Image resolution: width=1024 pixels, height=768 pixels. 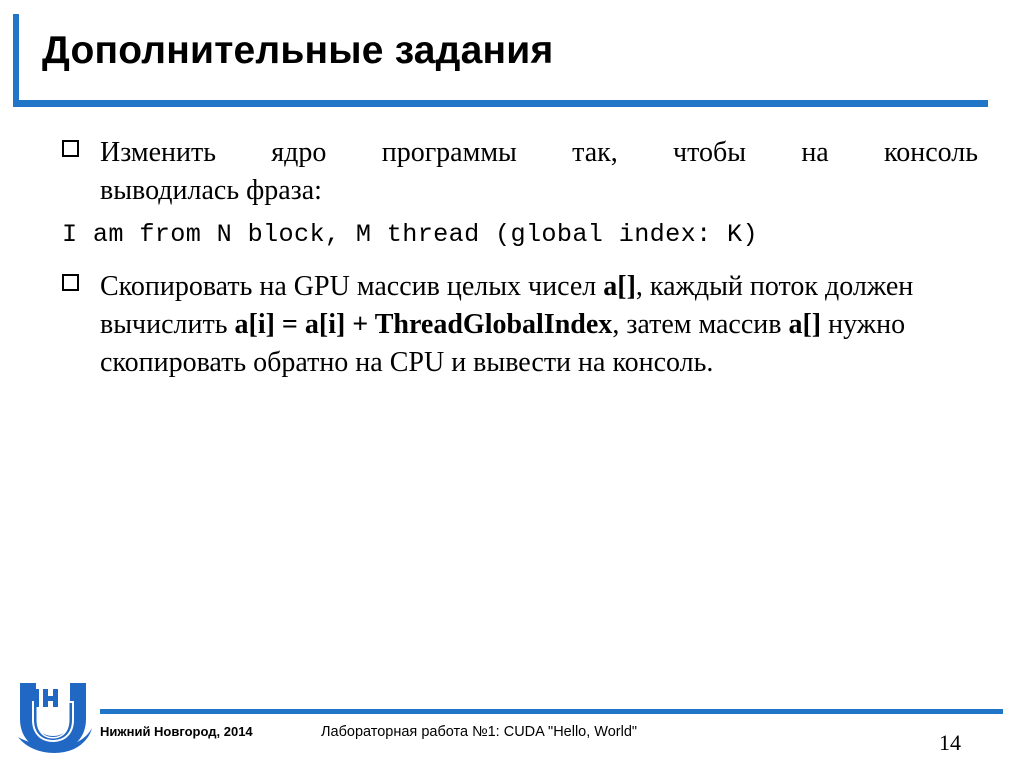 I want to click on unn-lobachevsky-university-logo, so click(x=55, y=718).